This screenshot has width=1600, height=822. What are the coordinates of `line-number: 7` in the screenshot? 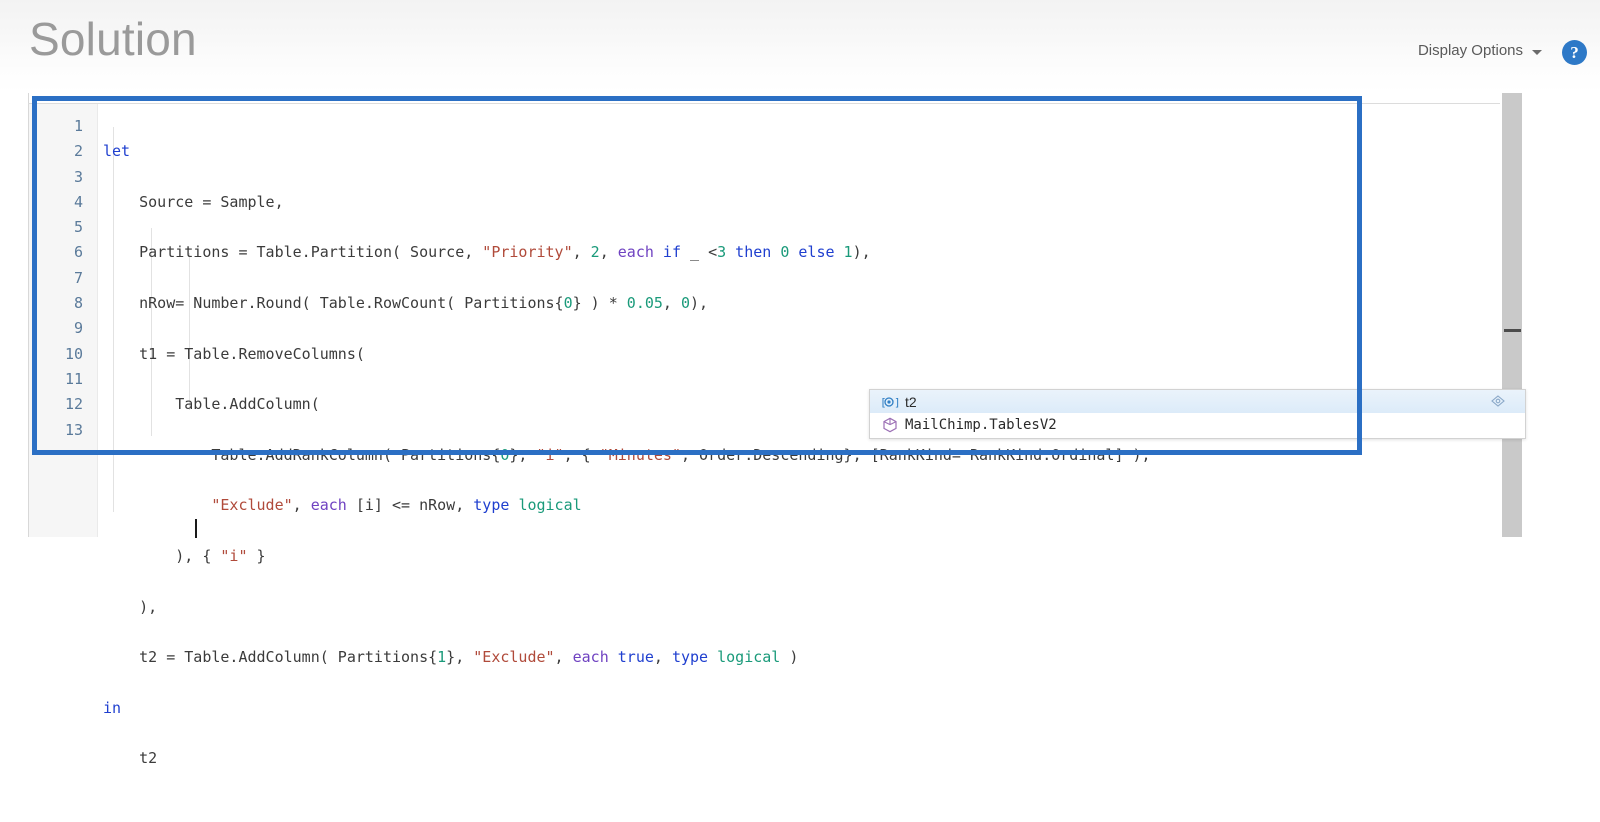 It's located at (78, 277).